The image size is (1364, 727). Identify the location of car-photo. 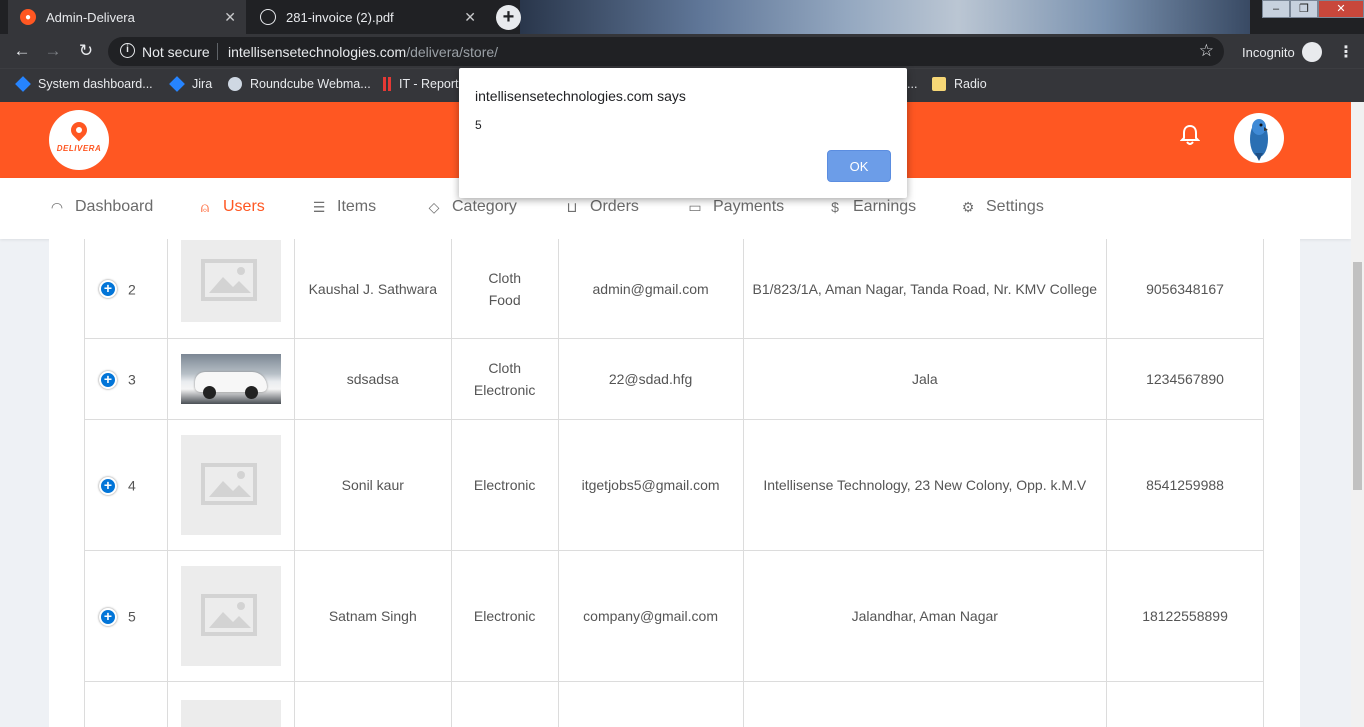
(230, 379).